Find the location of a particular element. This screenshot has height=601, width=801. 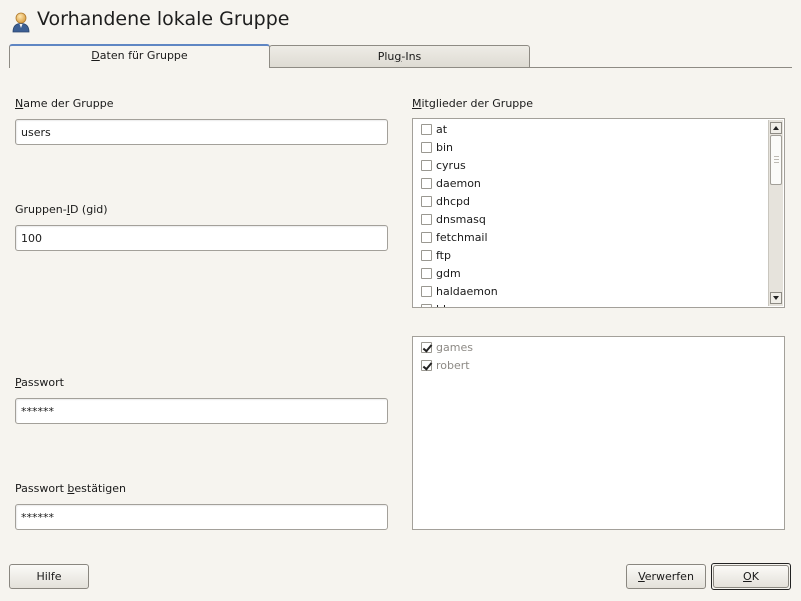

member-name: daemon is located at coordinates (458, 183).